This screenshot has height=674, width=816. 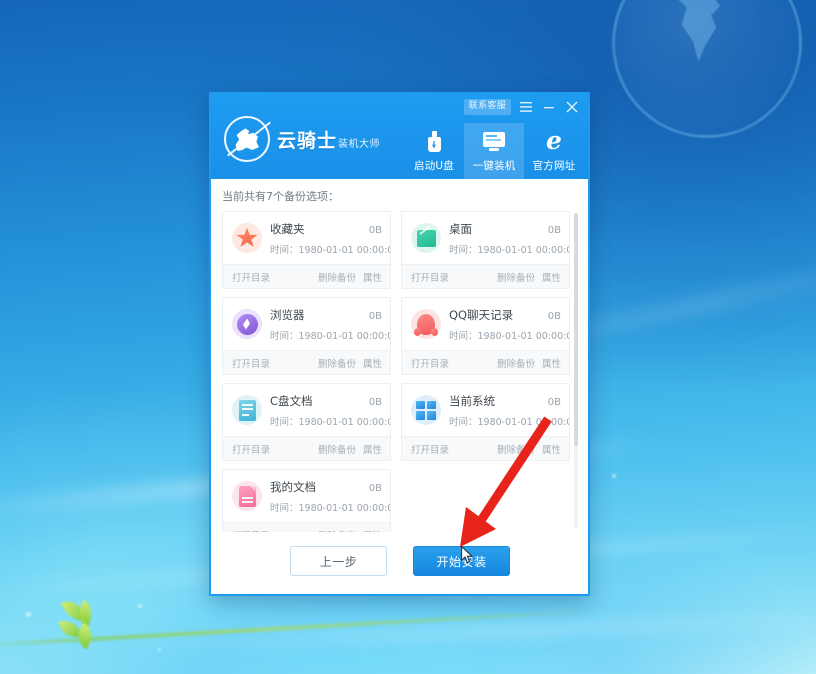 I want to click on windows-logo-icon, so click(x=426, y=410).